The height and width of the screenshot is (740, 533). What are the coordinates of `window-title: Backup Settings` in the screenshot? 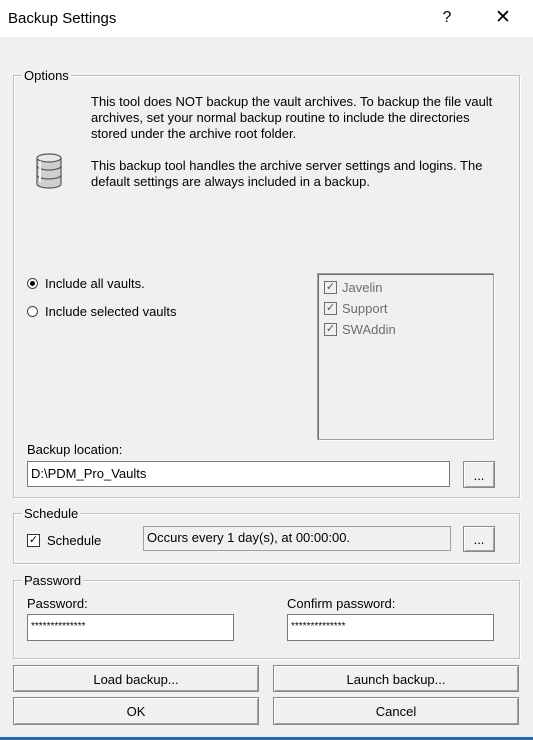 It's located at (62, 18).